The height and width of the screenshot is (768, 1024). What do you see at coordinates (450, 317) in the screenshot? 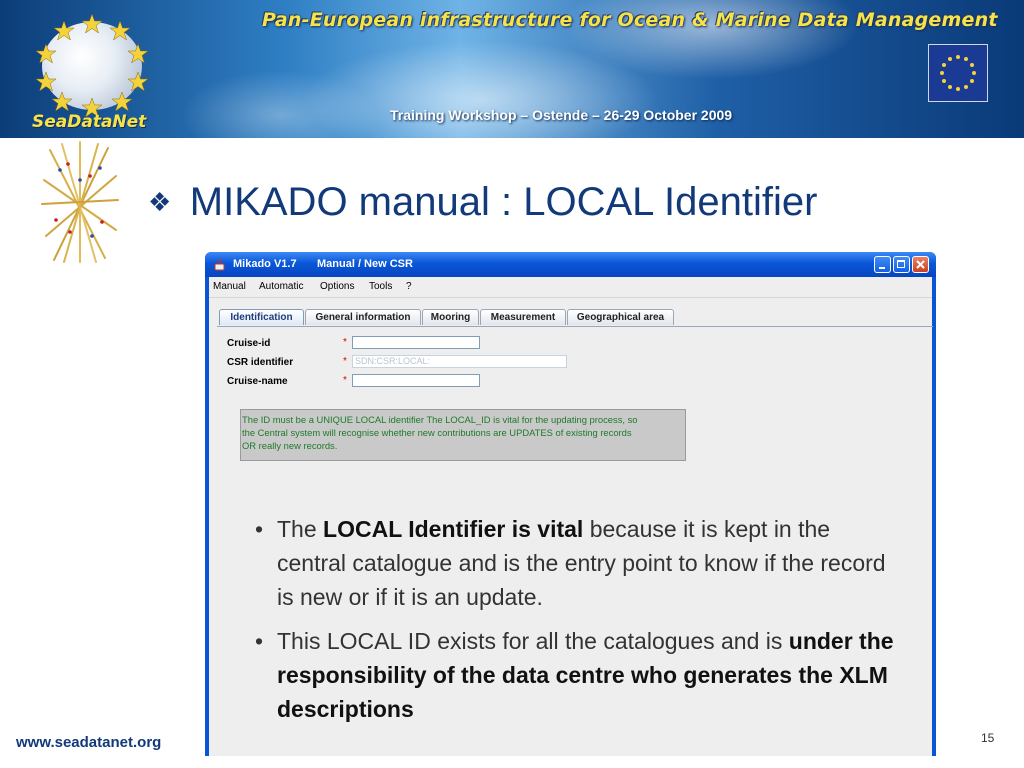
I see `tab-mooring: Mooring` at bounding box center [450, 317].